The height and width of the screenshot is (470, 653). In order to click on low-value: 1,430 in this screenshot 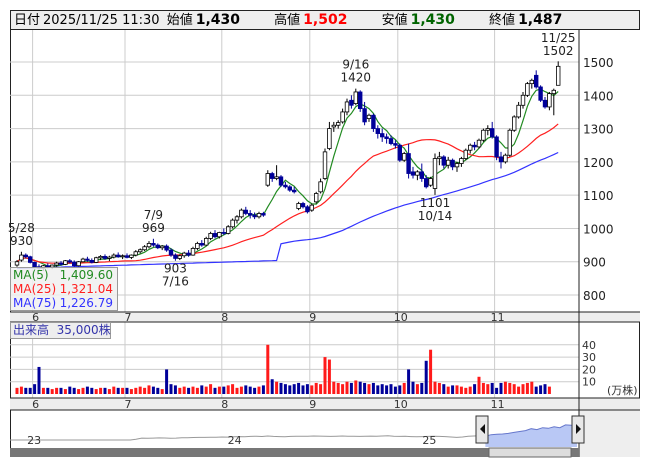, I will do `click(432, 20)`.